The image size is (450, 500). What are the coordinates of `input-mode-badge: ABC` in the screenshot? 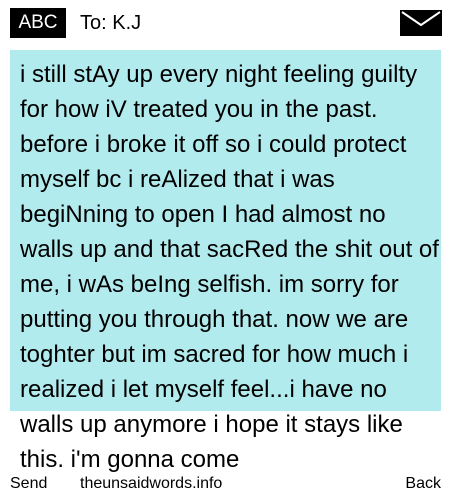 It's located at (38, 23).